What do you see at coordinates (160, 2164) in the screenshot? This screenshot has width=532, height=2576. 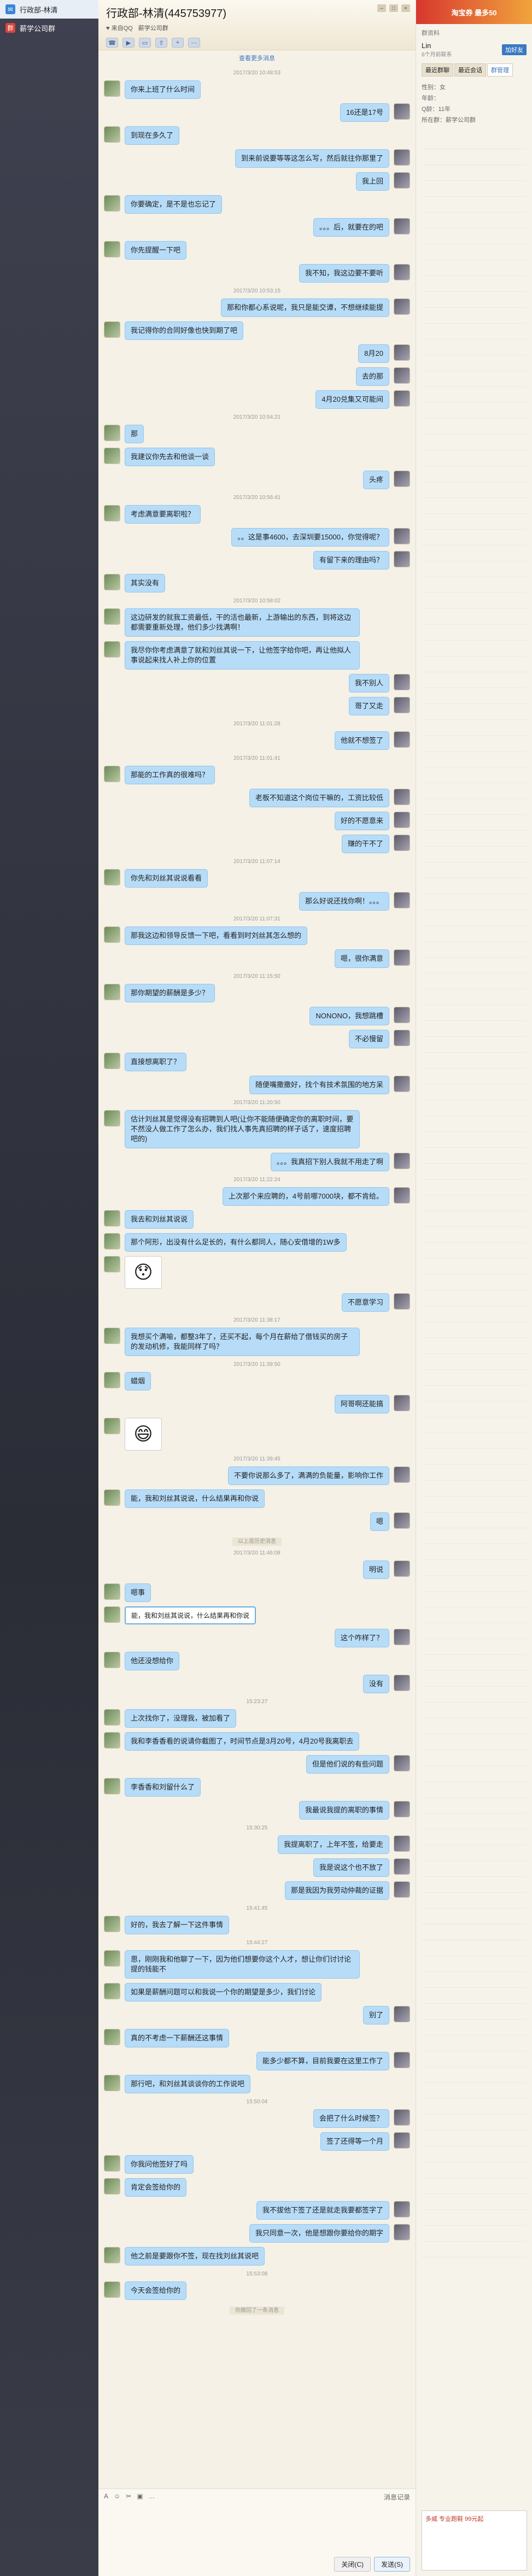 I see `message-bubble: 你我问他签好了吗` at bounding box center [160, 2164].